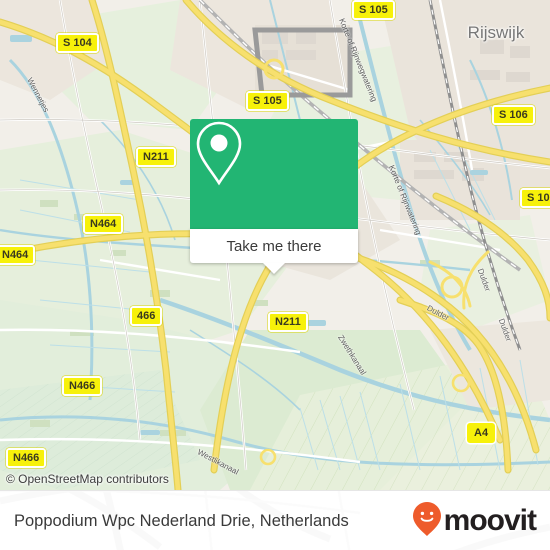  I want to click on callout-marker-area, so click(274, 174).